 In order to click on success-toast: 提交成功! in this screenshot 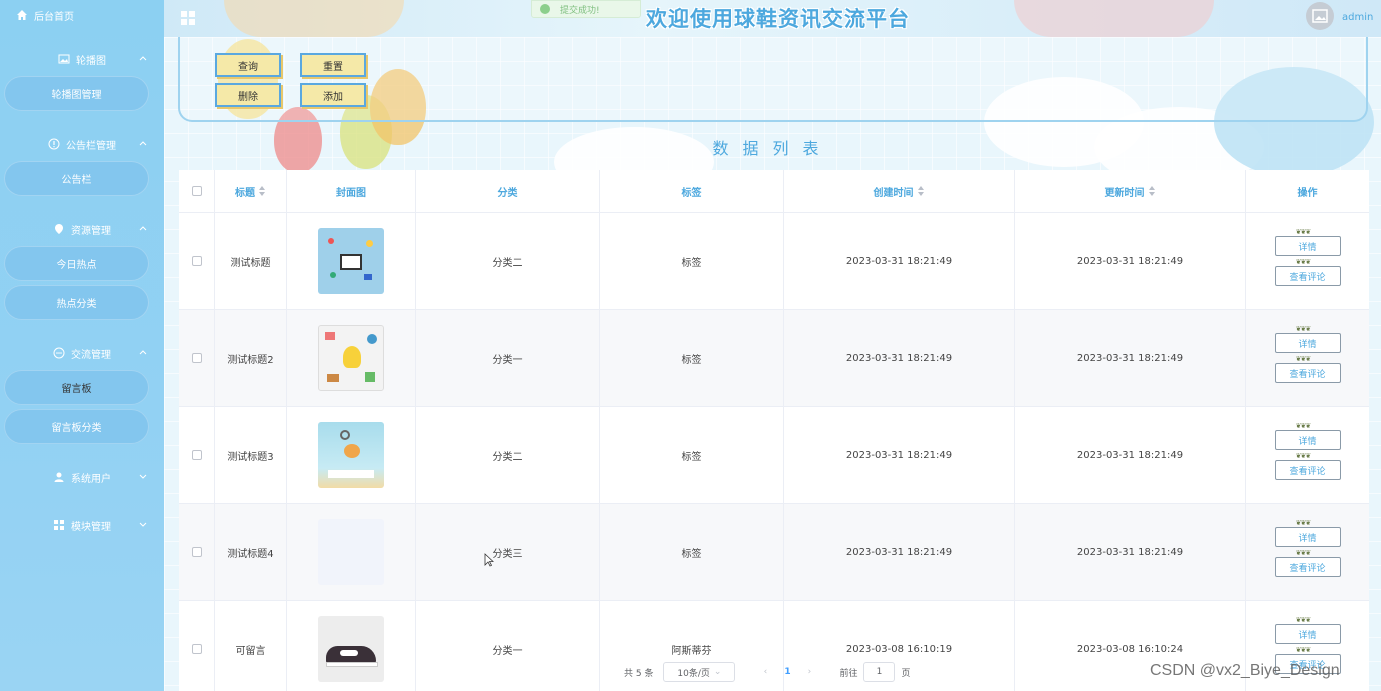, I will do `click(586, 9)`.